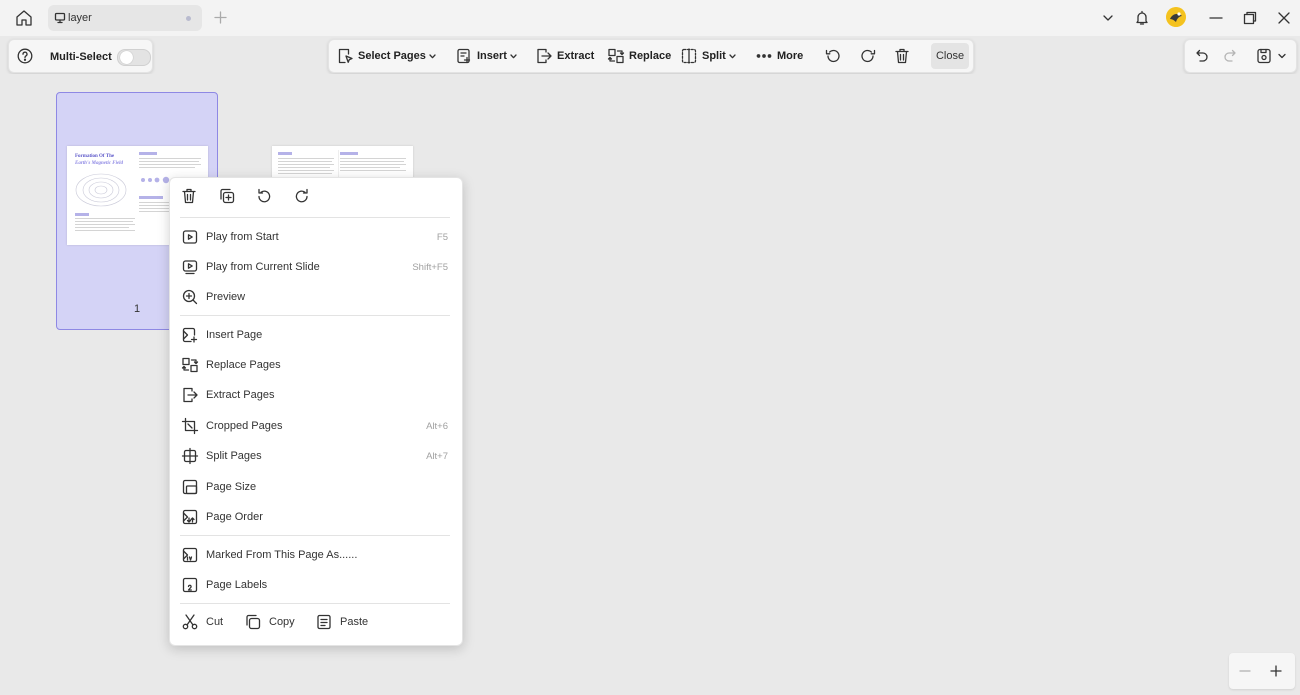 The width and height of the screenshot is (1300, 695). I want to click on menu-item-label: Page Order, so click(234, 517).